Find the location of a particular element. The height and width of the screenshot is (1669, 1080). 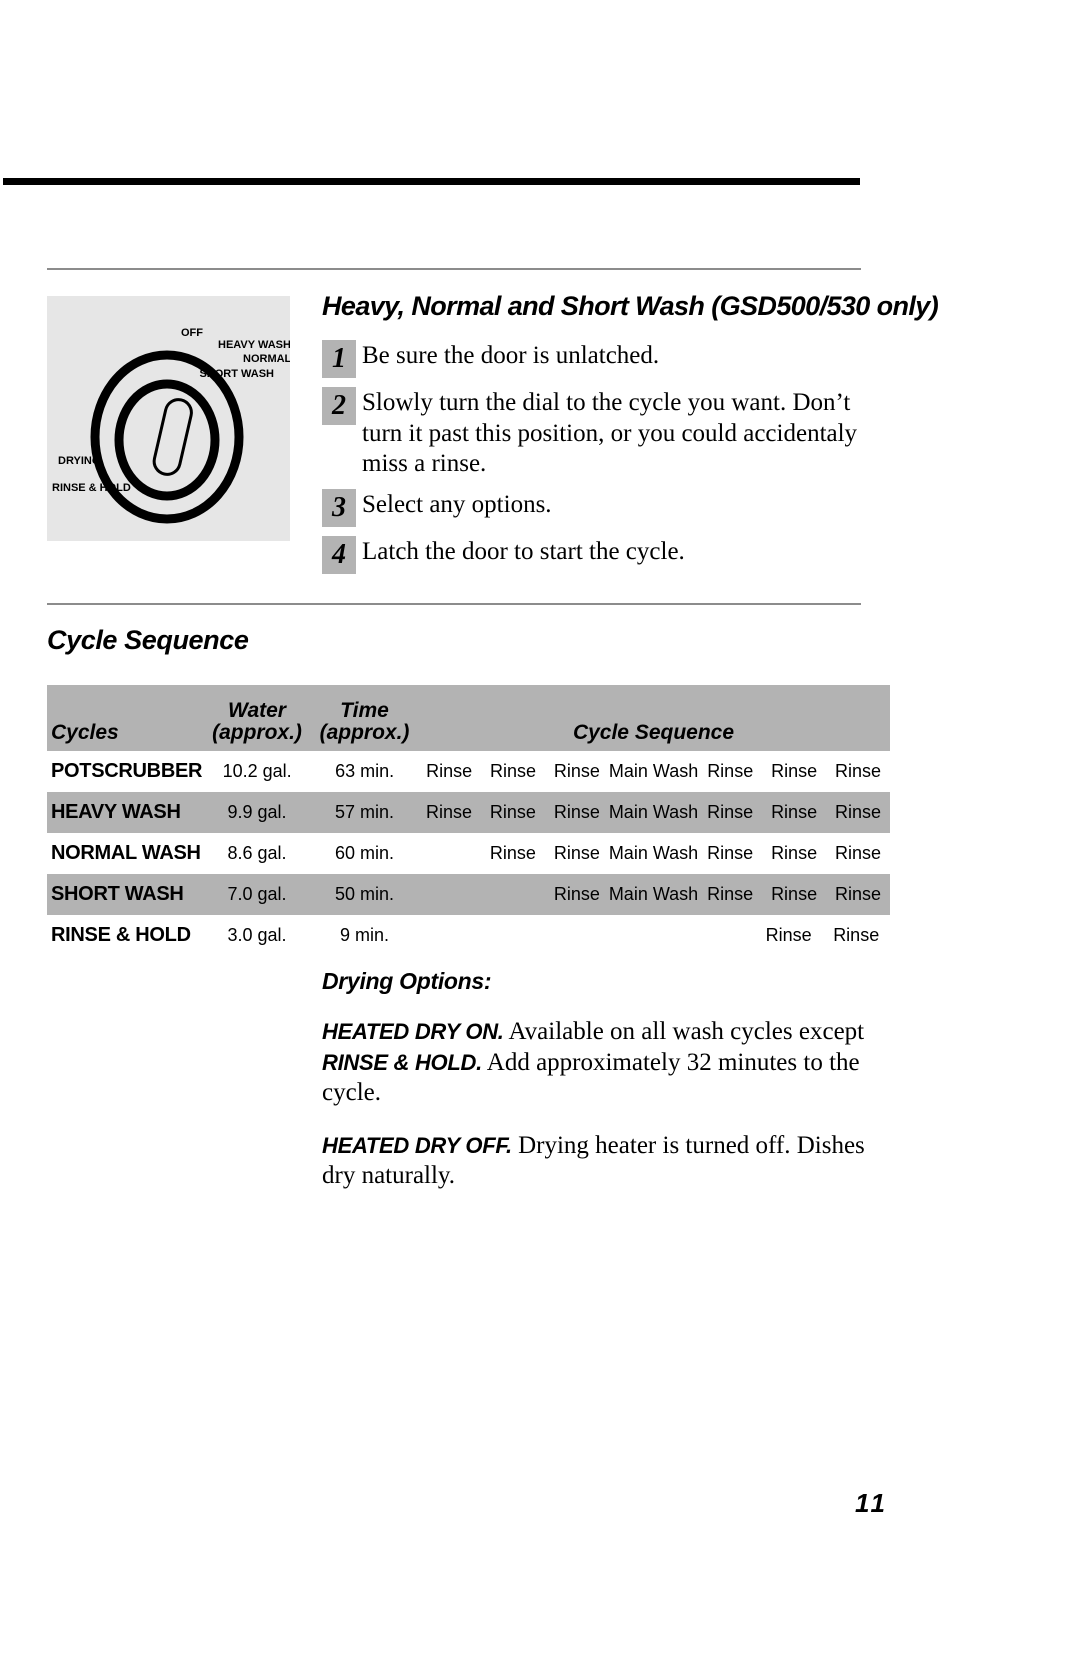

top-rule is located at coordinates (431, 181).